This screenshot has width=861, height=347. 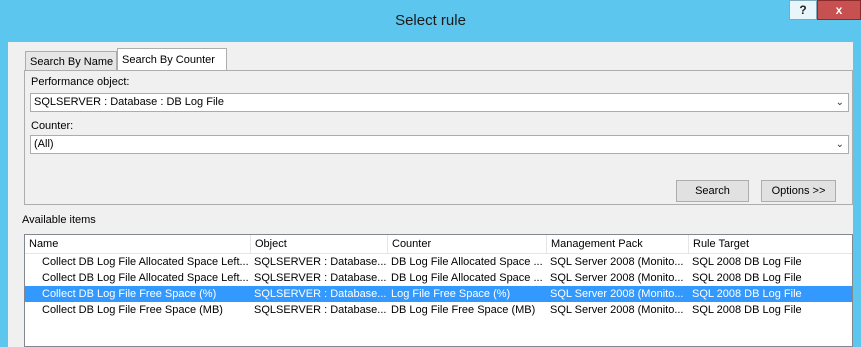 I want to click on cell-counter: DB Log File Free Space (MB), so click(x=463, y=310).